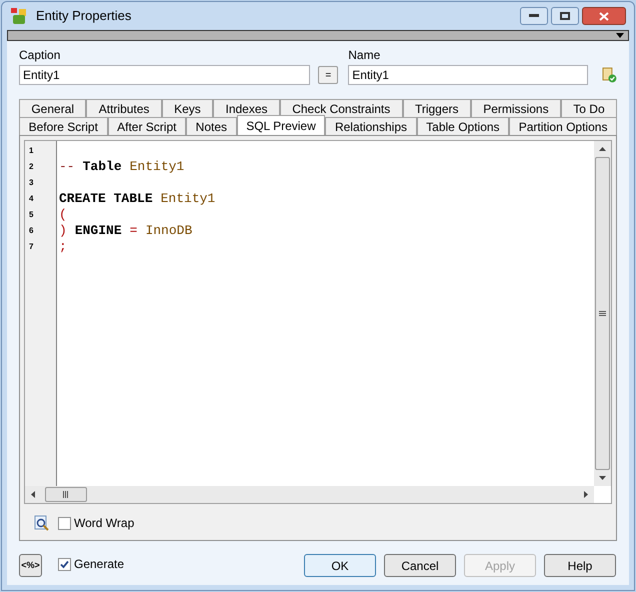 The width and height of the screenshot is (636, 592). Describe the element at coordinates (31, 247) in the screenshot. I see `line-number: 7` at that location.